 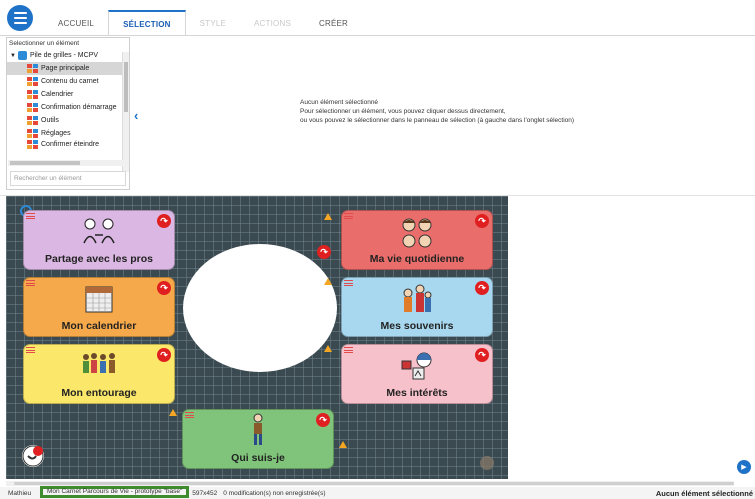 I want to click on info-line-1: Aucun élément sélectionné, so click(x=339, y=102).